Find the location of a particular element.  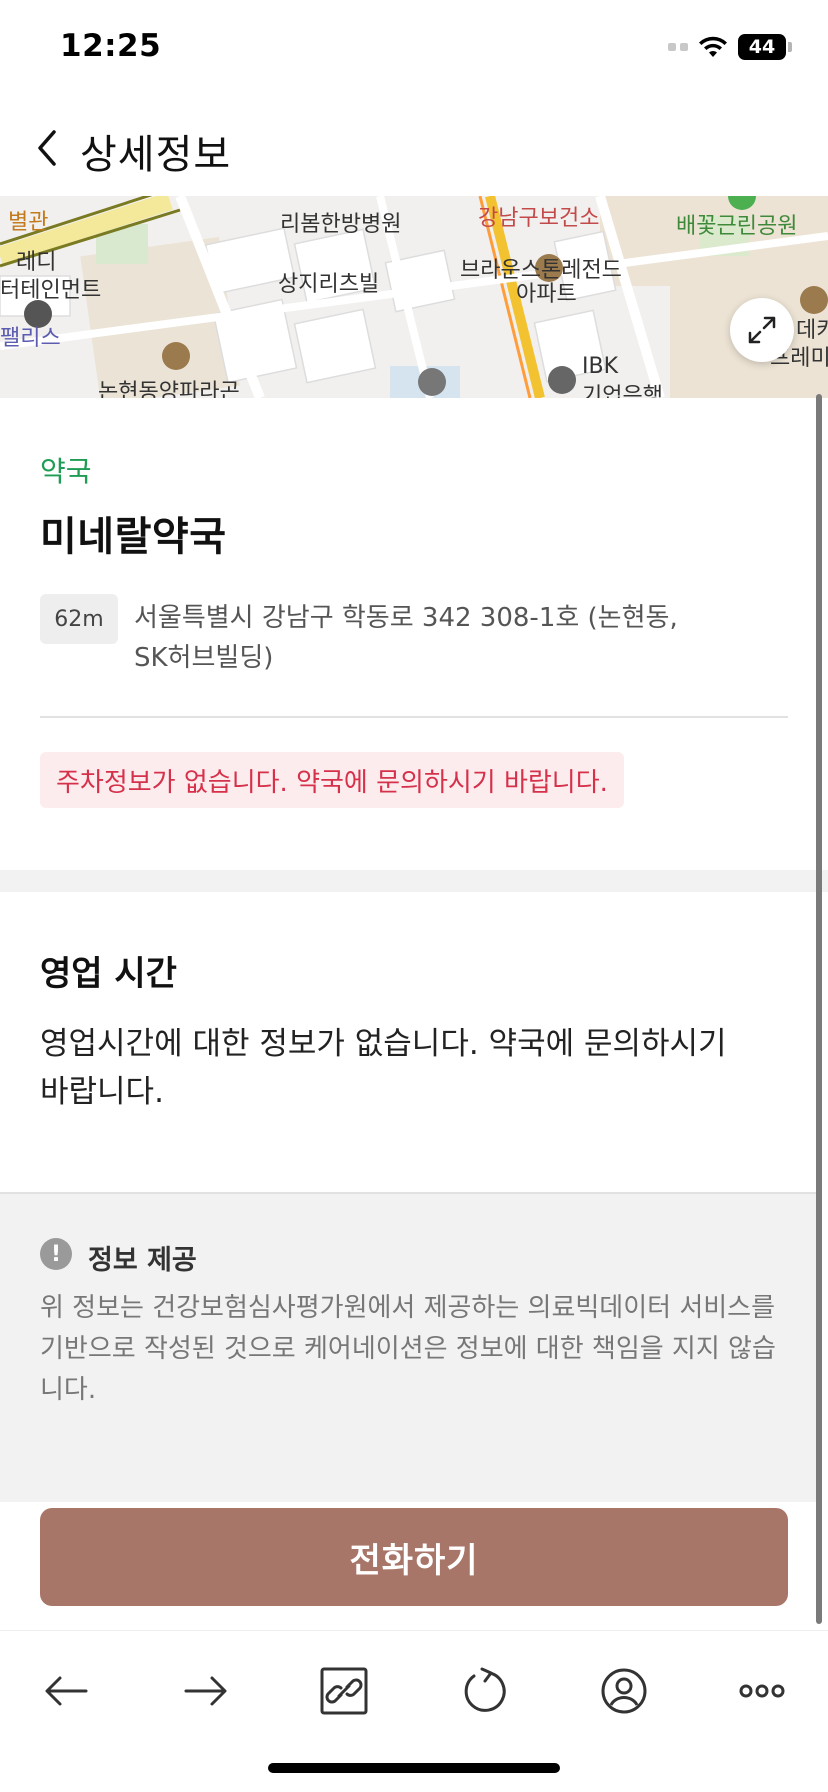

map-label: 별관 is located at coordinates (28, 222).